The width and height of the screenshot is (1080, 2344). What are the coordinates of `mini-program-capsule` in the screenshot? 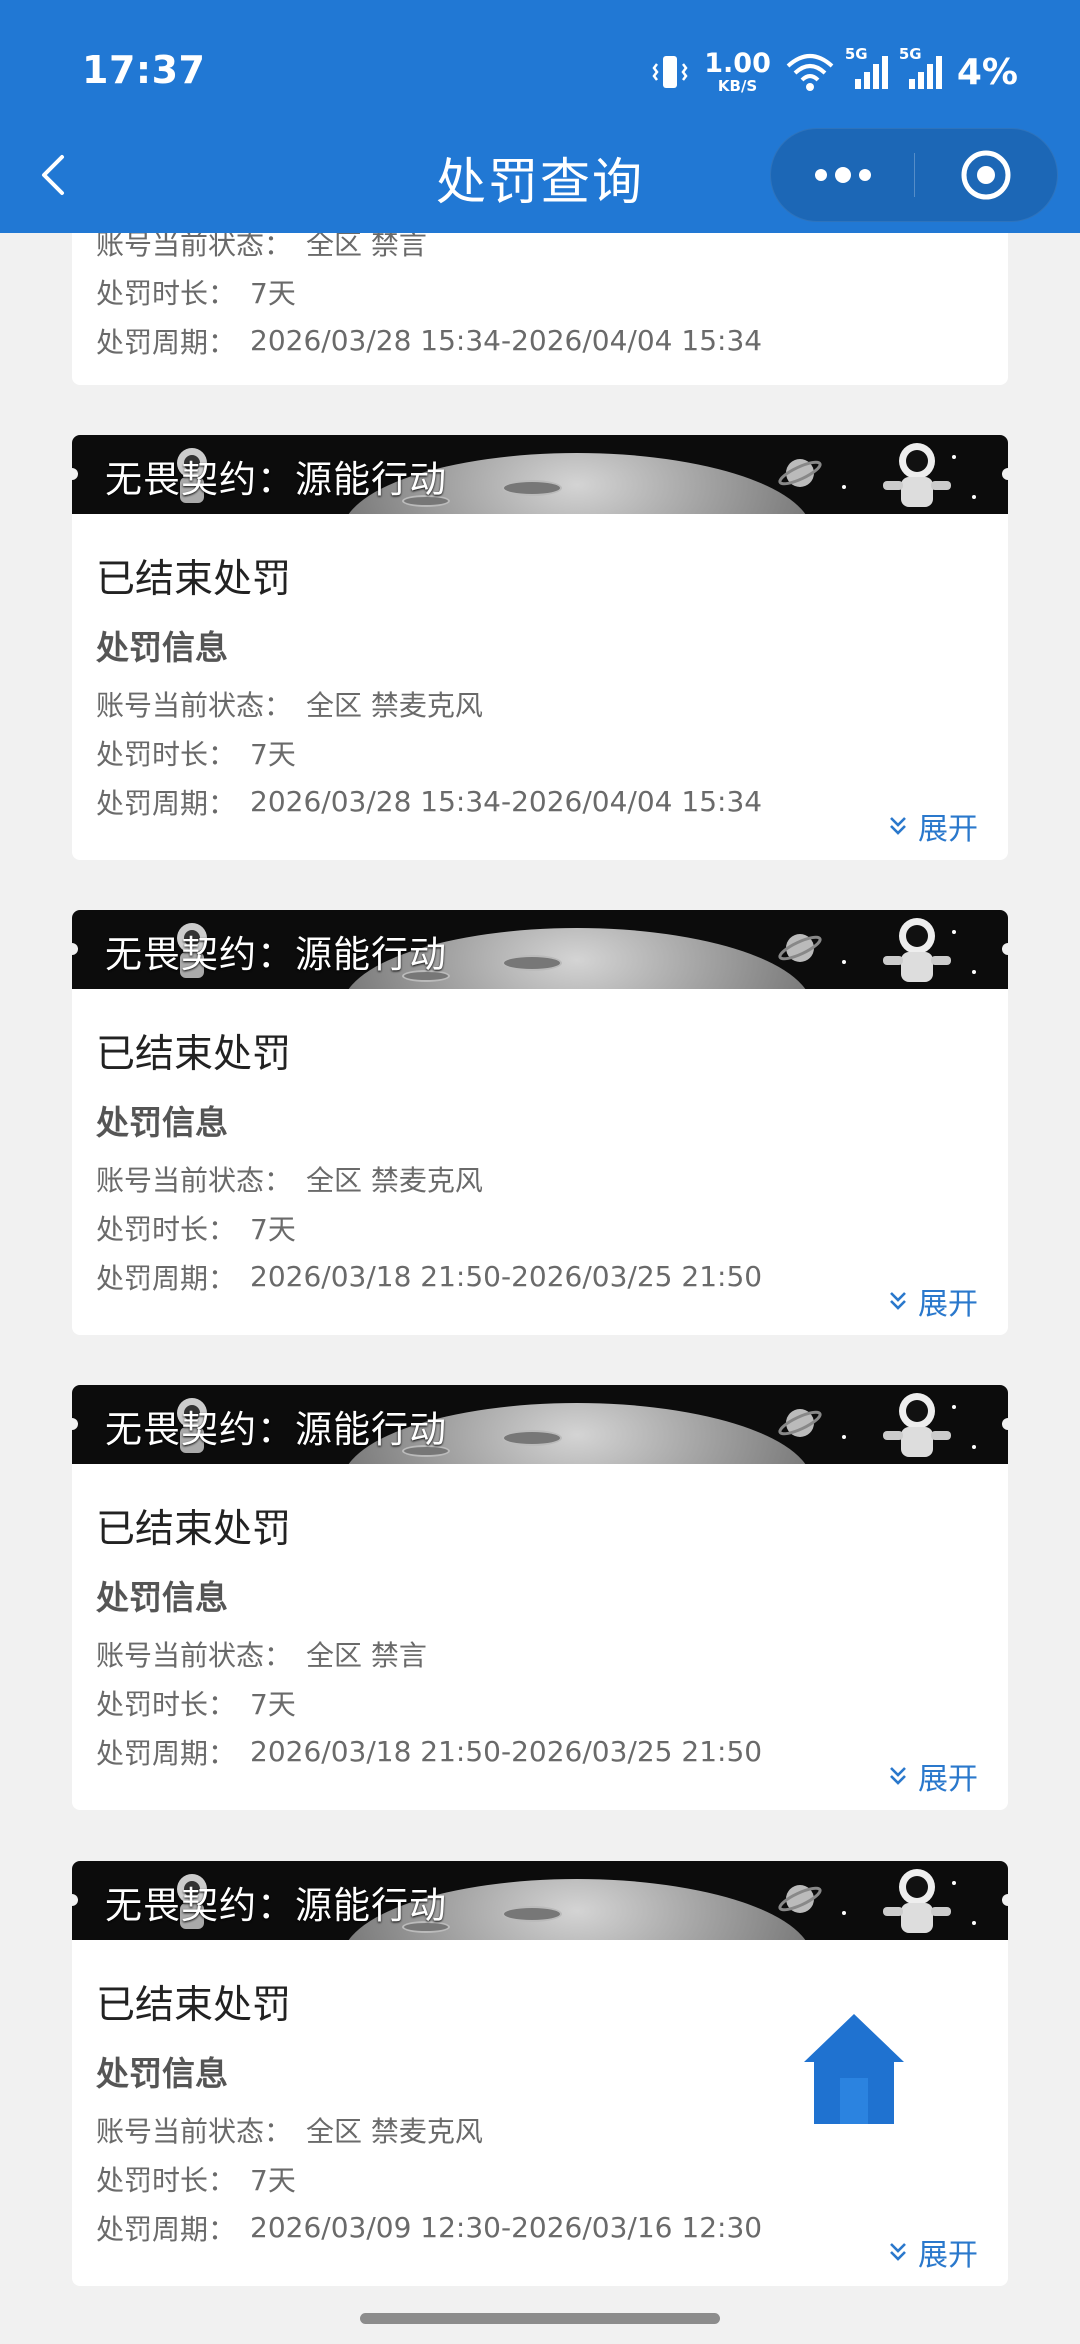 It's located at (914, 175).